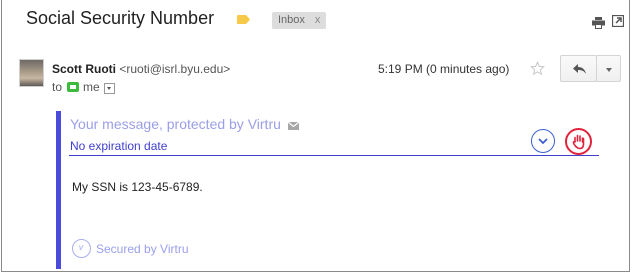  I want to click on virtru-protected-title: Your message, protected by Virtru, so click(185, 124).